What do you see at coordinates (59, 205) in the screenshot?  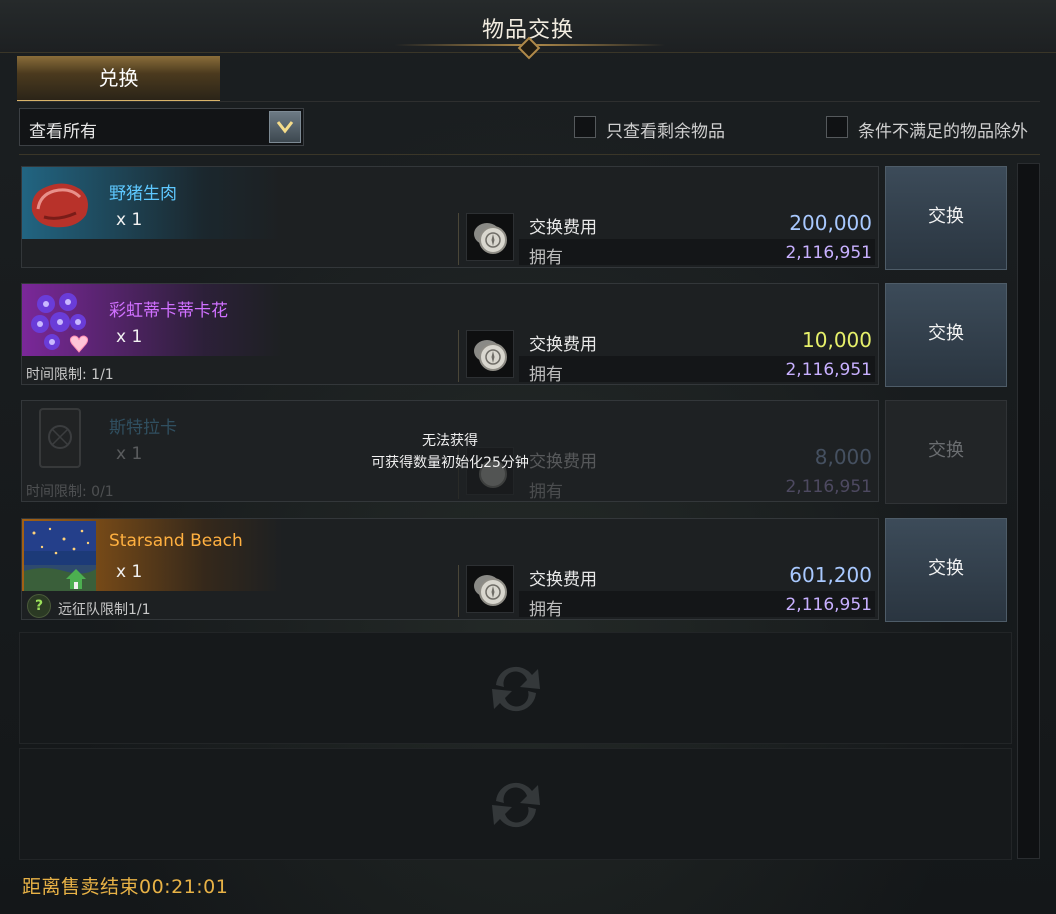 I see `raw-boar-meat-icon` at bounding box center [59, 205].